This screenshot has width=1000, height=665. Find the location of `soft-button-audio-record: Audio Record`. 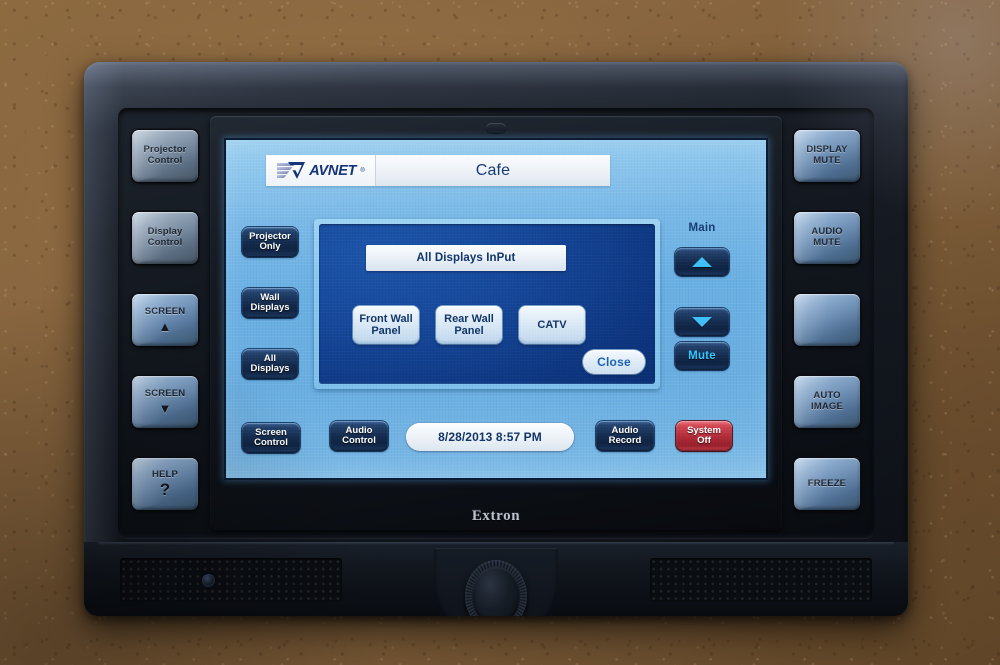

soft-button-audio-record: Audio Record is located at coordinates (625, 436).